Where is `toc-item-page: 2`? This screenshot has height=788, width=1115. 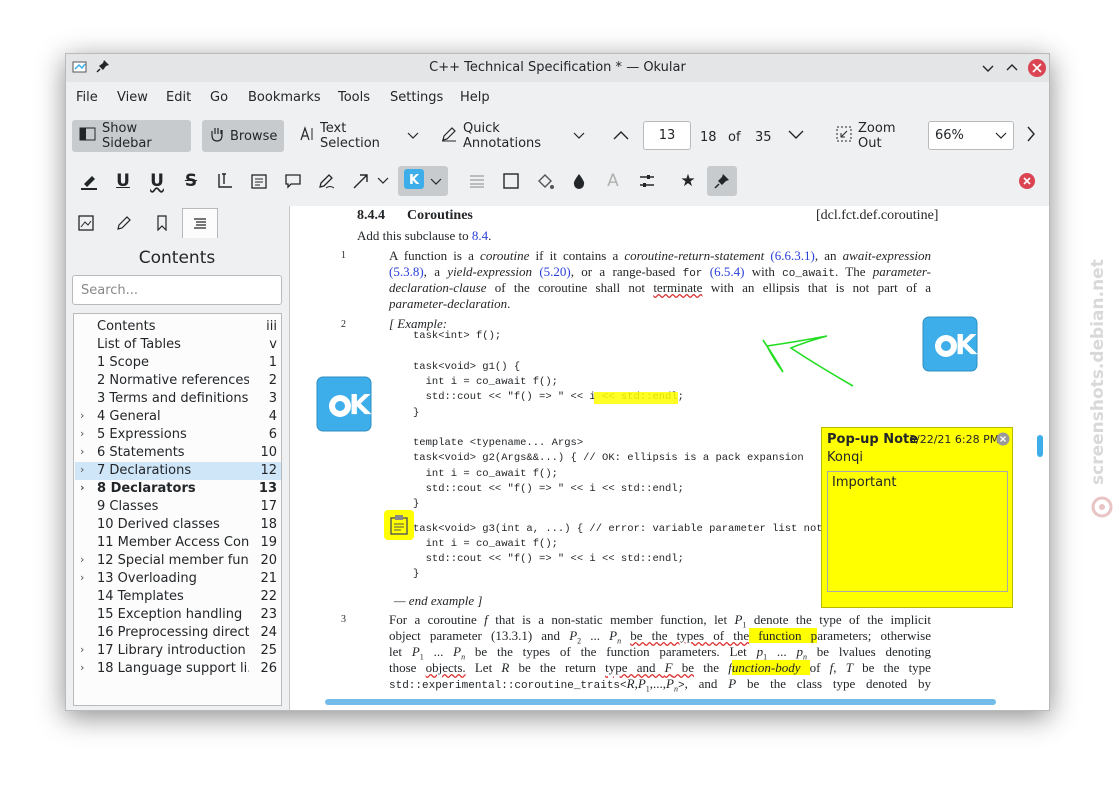 toc-item-page: 2 is located at coordinates (272, 380).